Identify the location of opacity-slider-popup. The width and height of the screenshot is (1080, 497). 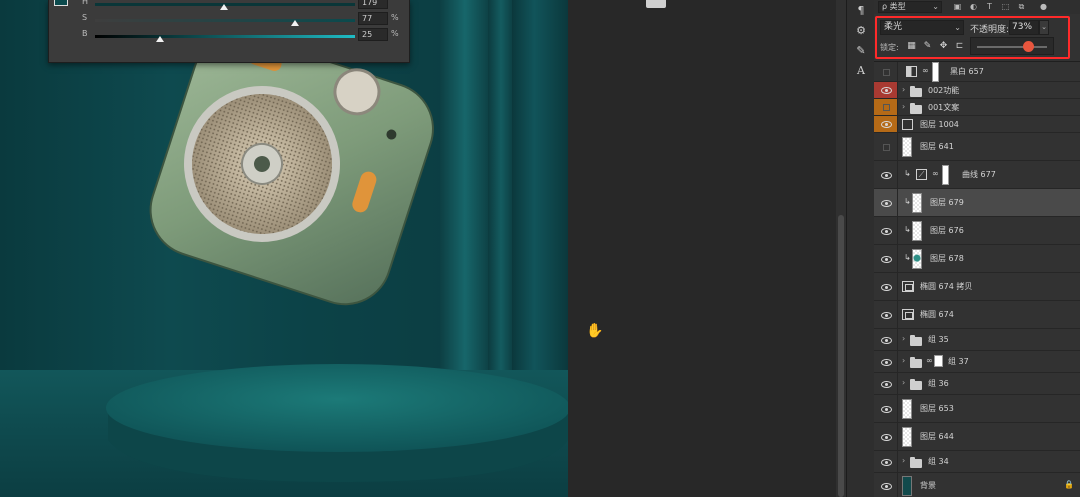
(1012, 46).